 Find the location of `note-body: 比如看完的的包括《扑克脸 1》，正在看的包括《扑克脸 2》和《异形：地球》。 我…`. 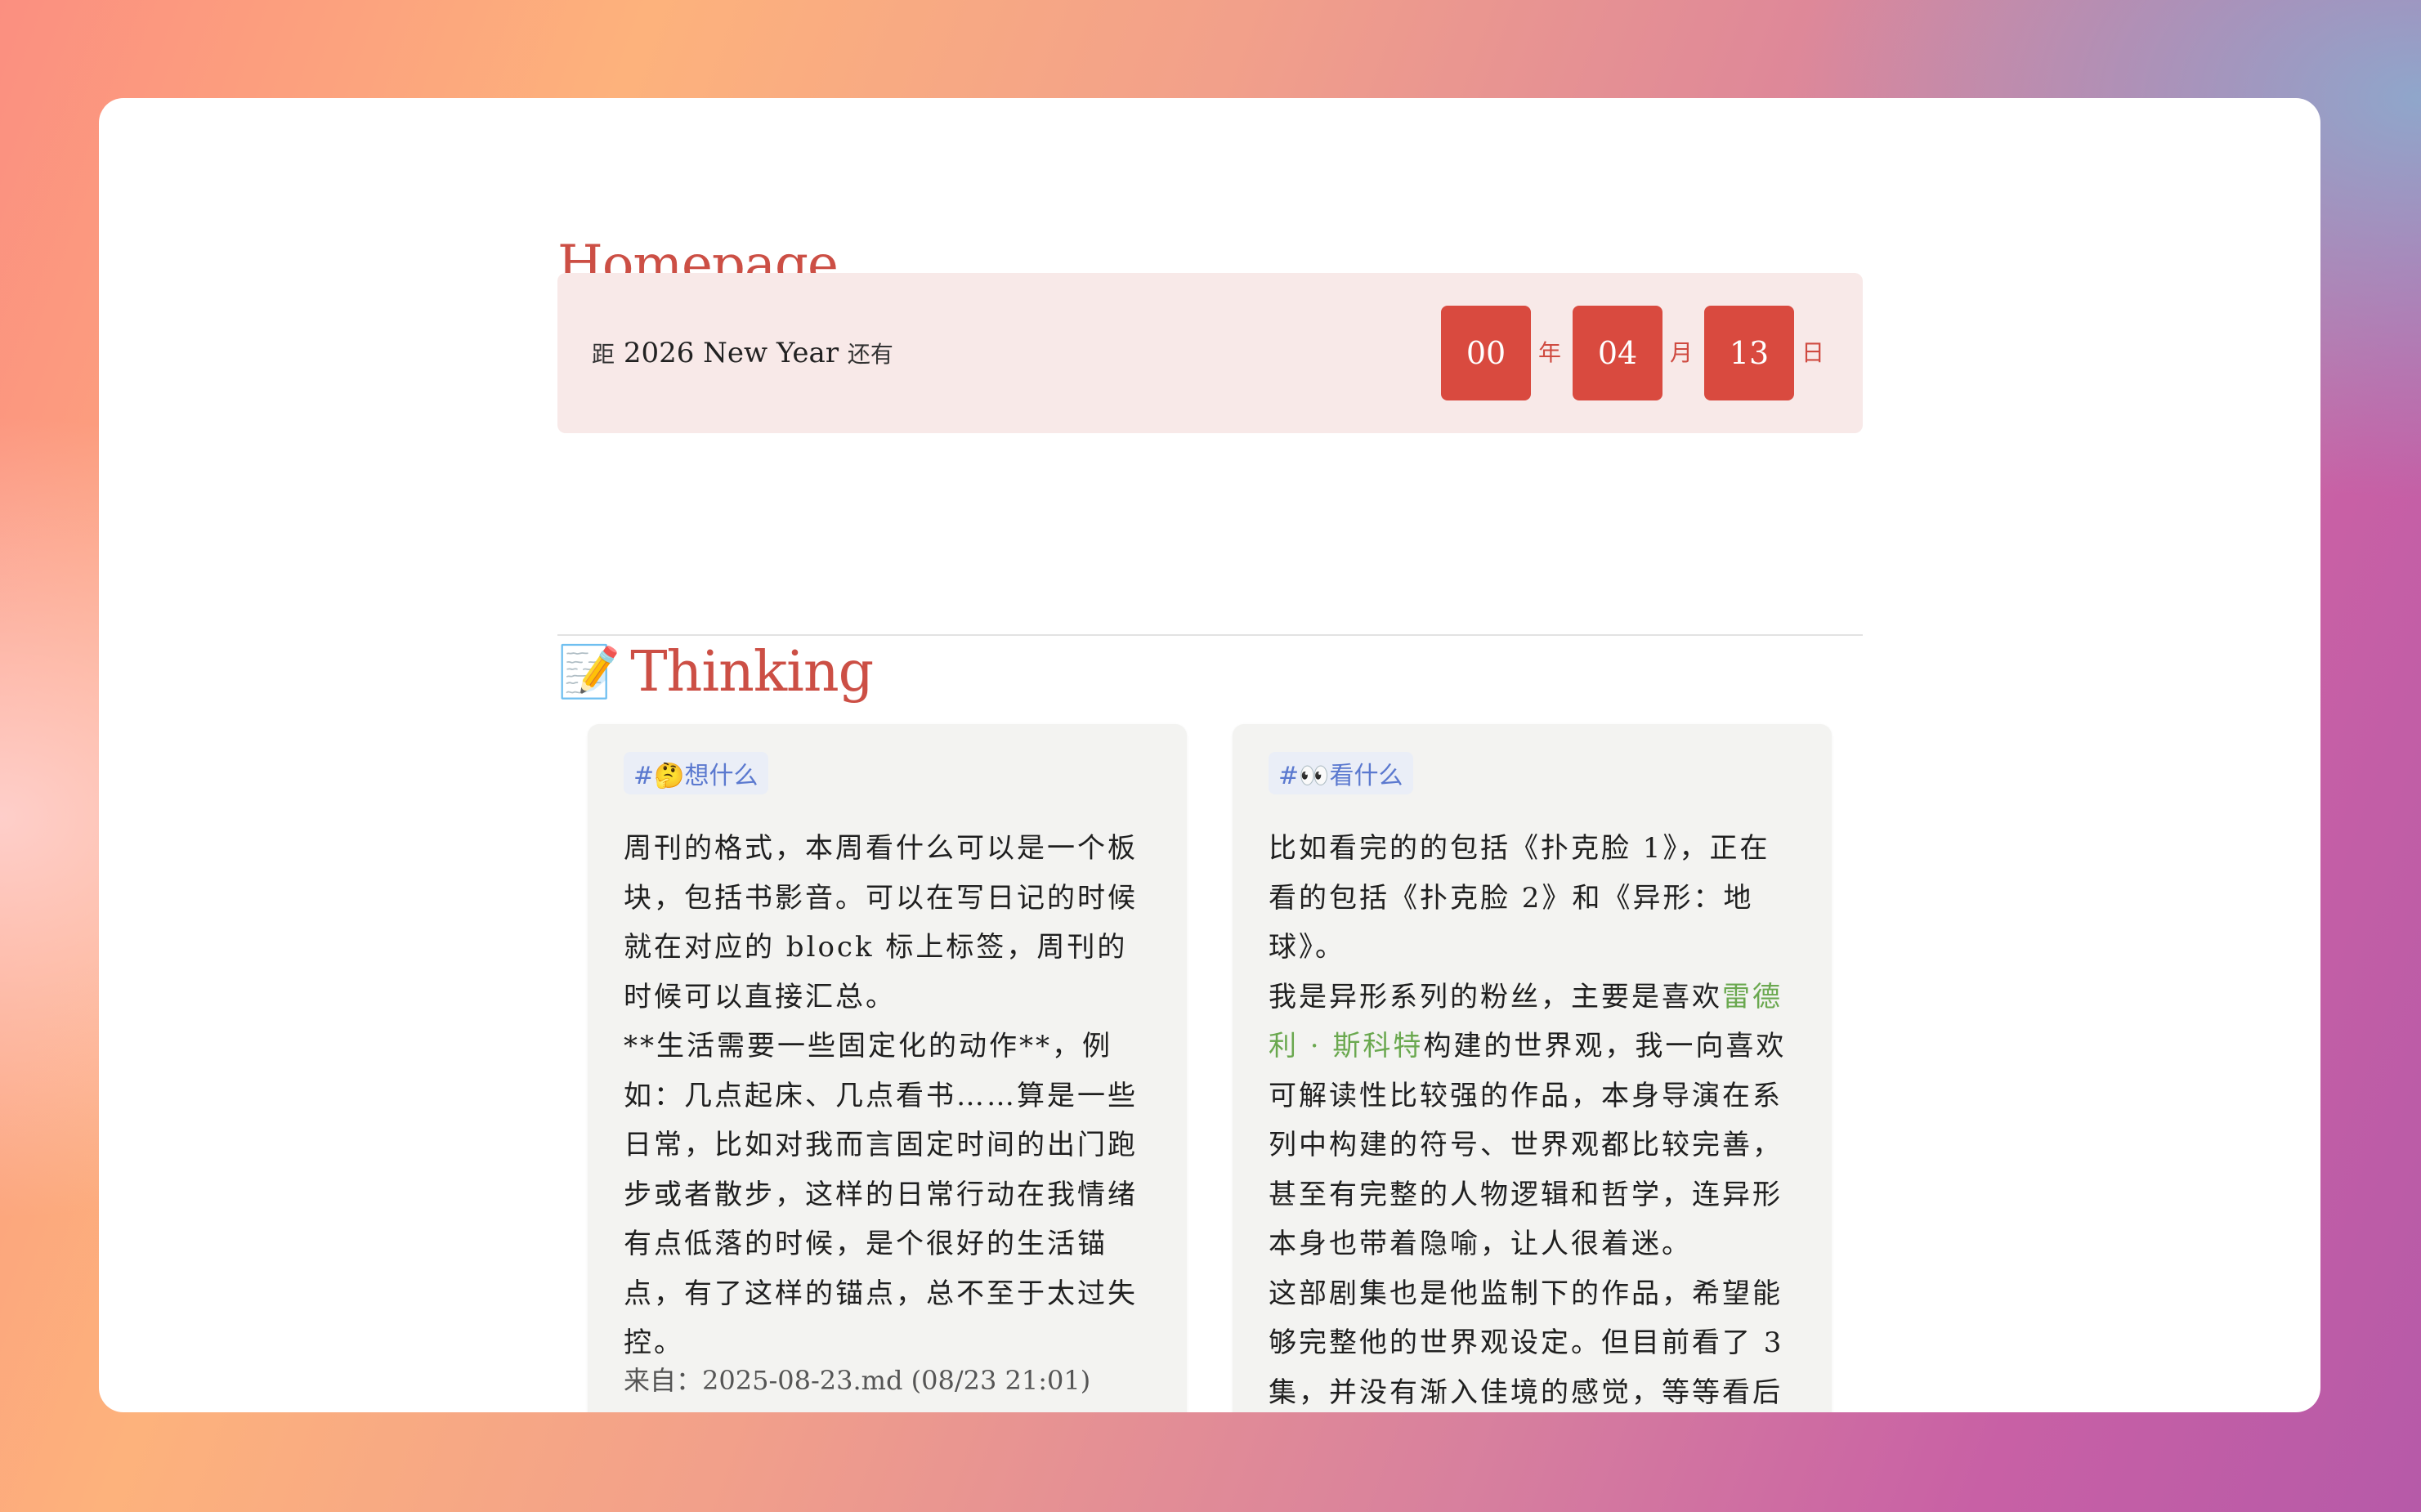

note-body: 比如看完的的包括《扑克脸 1》，正在看的包括《扑克脸 2》和《异形：地球》。 我… is located at coordinates (1533, 1118).